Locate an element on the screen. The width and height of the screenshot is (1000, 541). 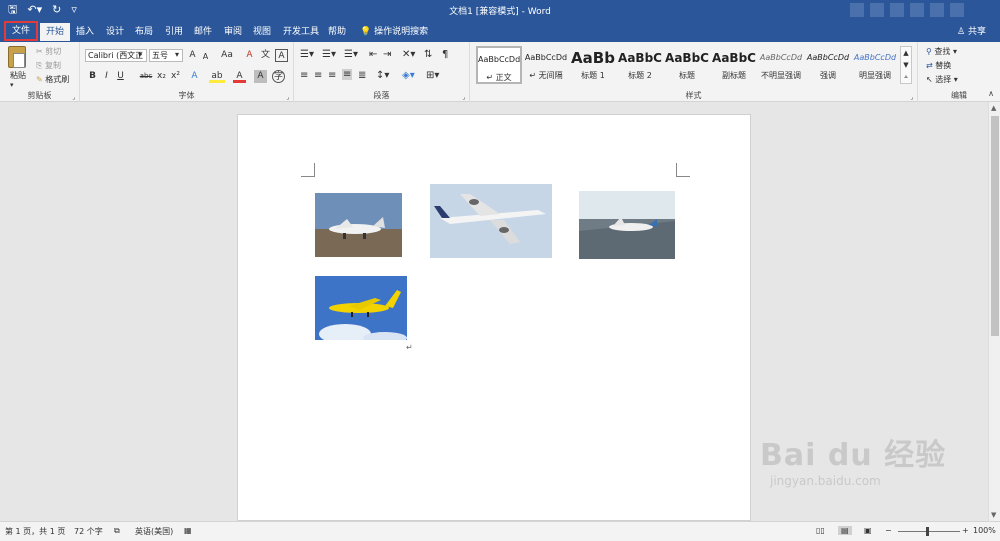
tab-review: 审阅 is located at coordinates (233, 32).